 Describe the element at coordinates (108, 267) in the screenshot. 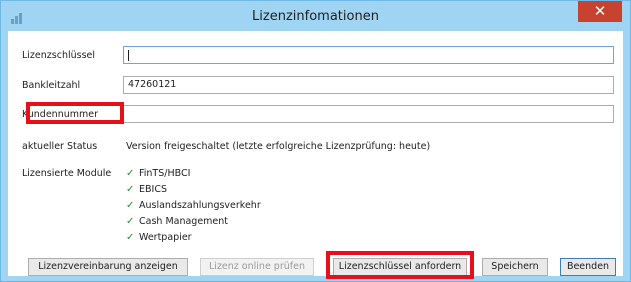

I see `show-agreement-button: Lizenzvereinbarung anzeigen` at that location.